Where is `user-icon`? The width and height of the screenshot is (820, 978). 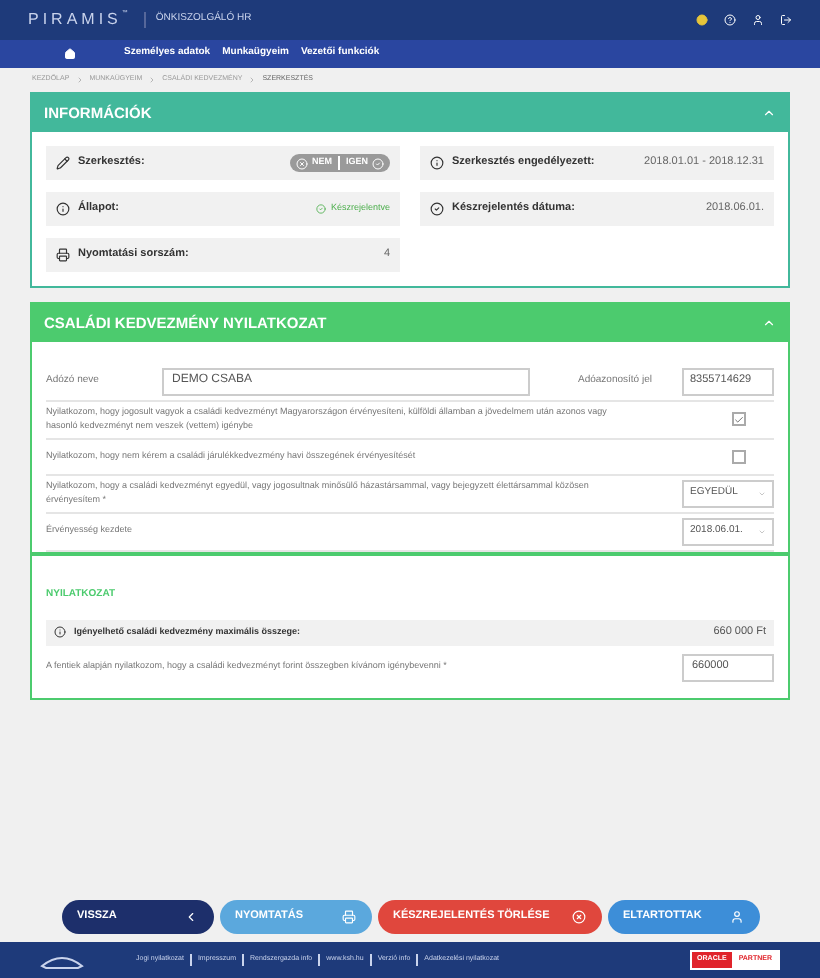 user-icon is located at coordinates (736, 917).